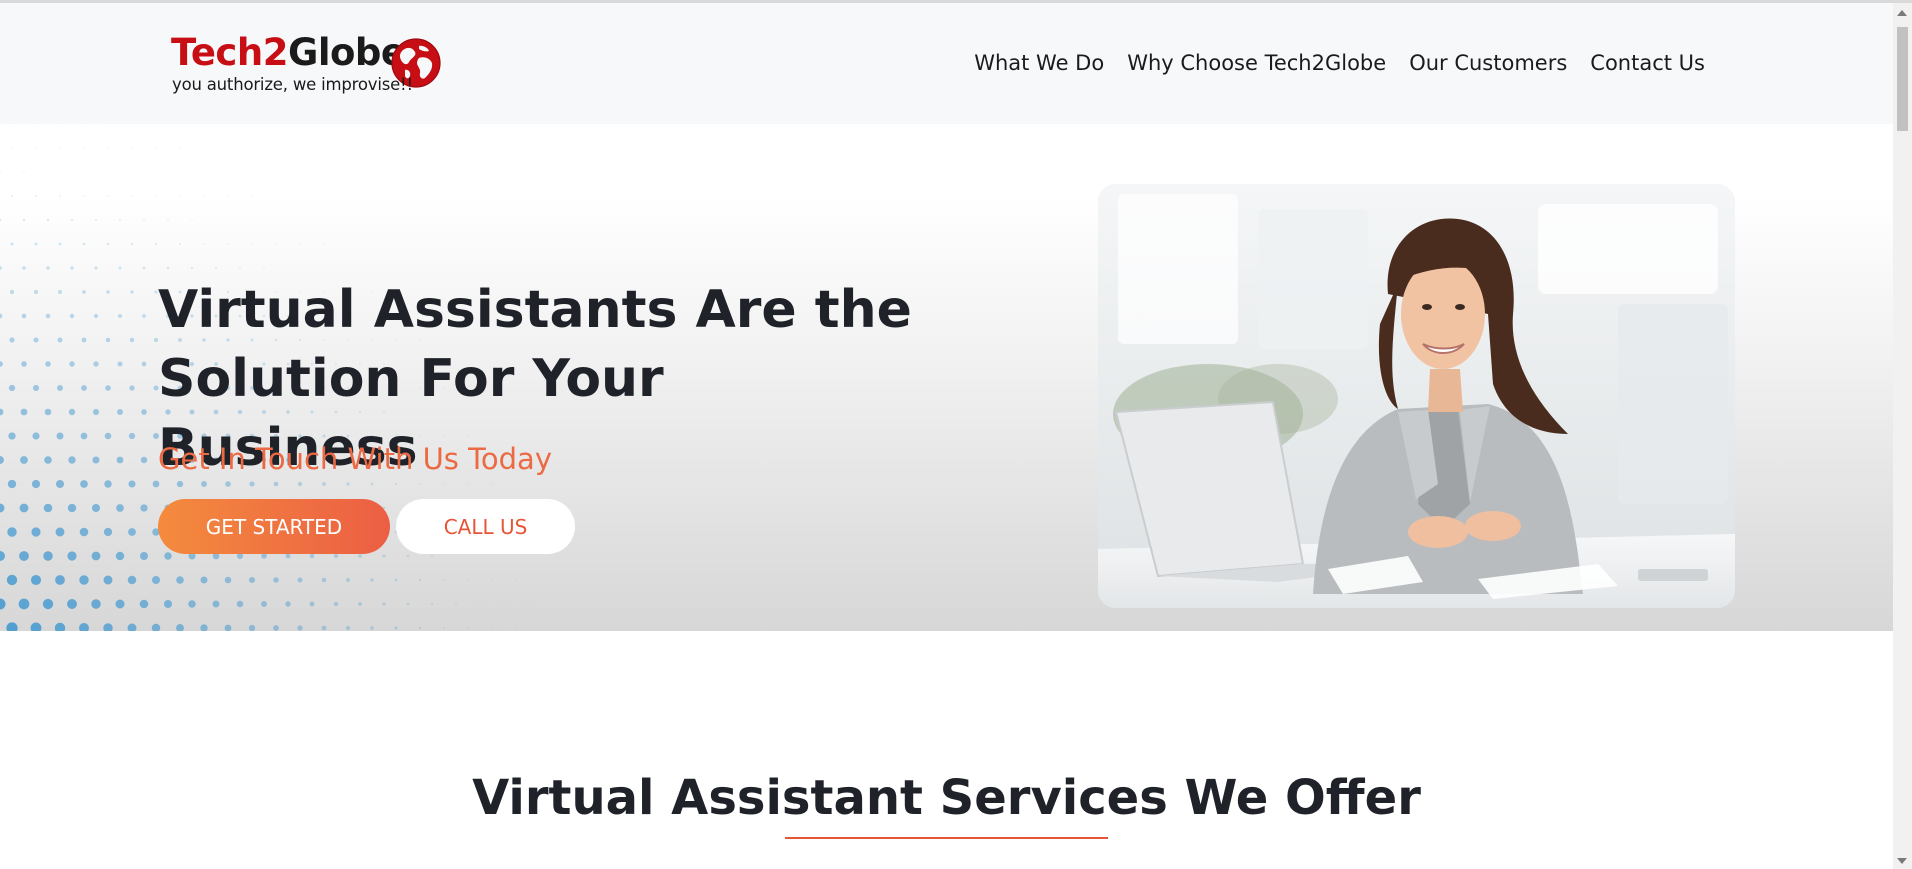  Describe the element at coordinates (292, 84) in the screenshot. I see `logo-tagline: you authorize, we improvise!!` at that location.